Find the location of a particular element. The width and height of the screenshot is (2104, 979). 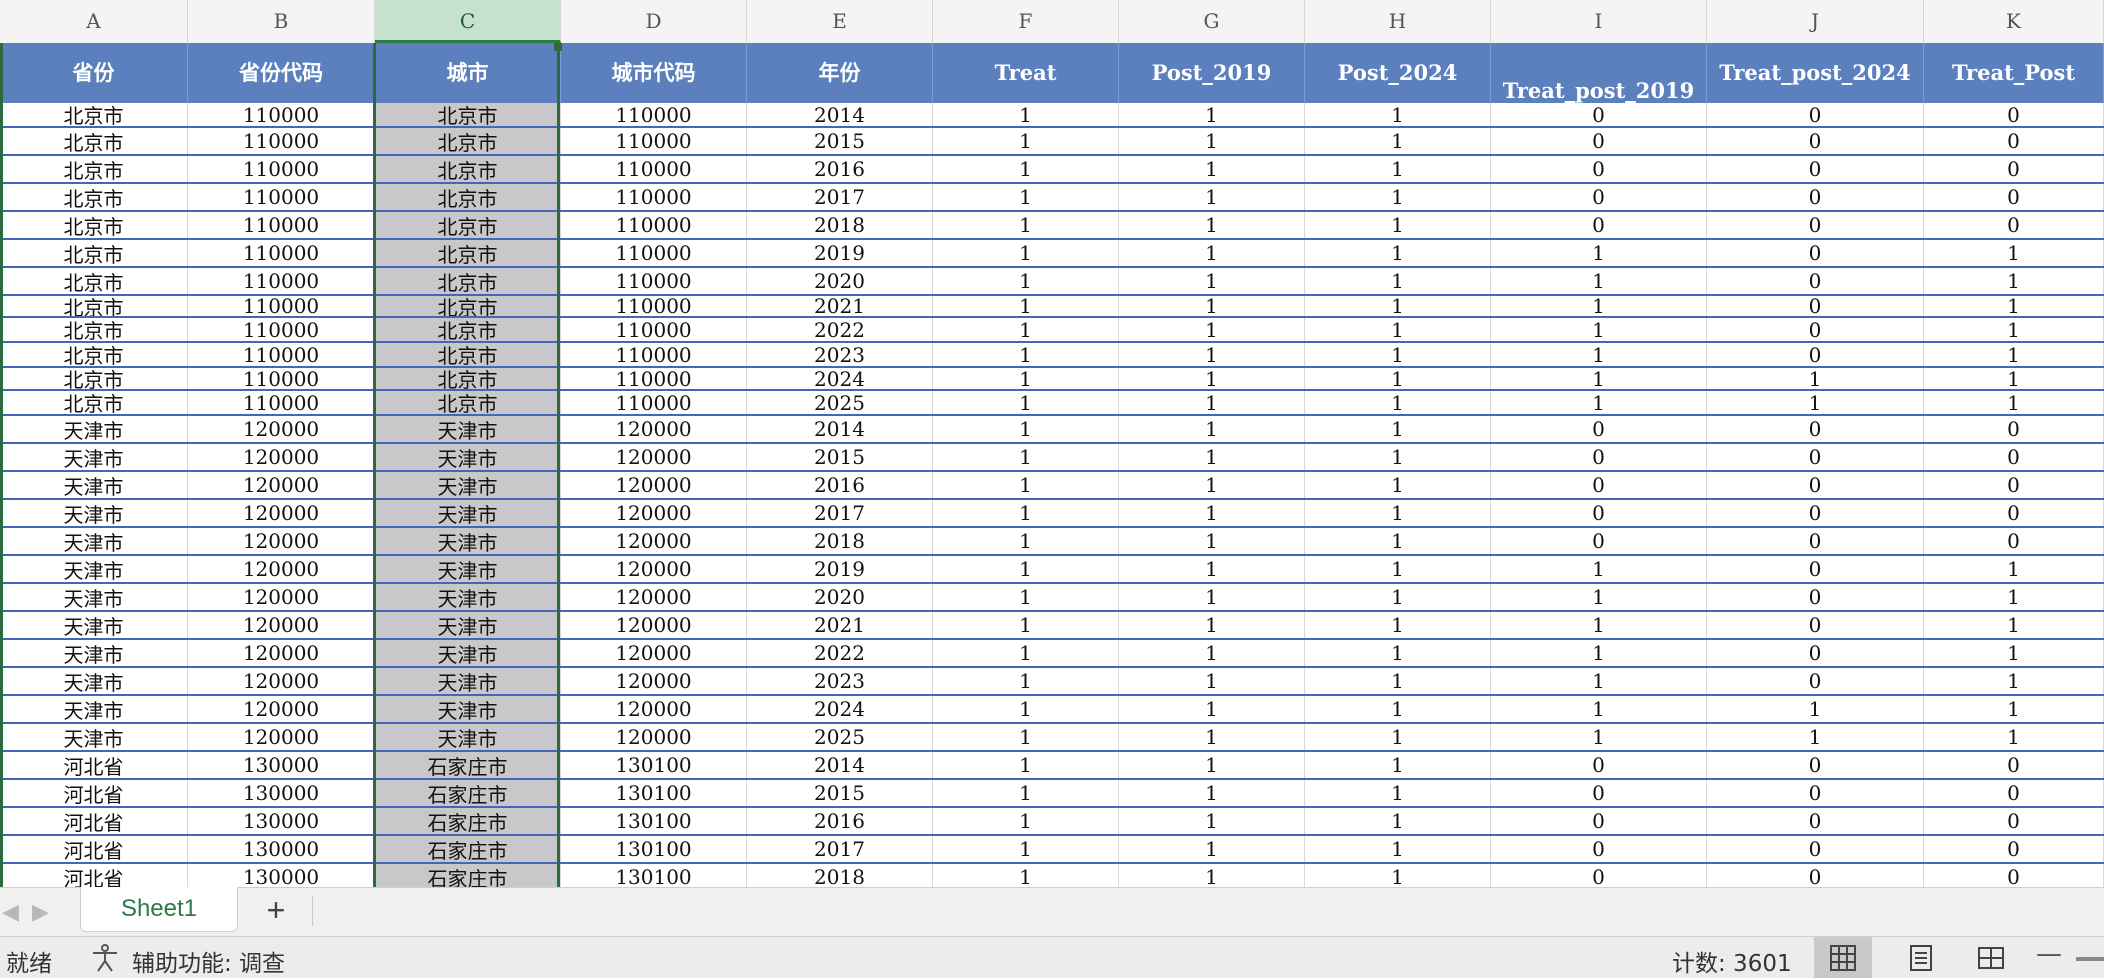

table-cell: 2018 is located at coordinates (840, 541).